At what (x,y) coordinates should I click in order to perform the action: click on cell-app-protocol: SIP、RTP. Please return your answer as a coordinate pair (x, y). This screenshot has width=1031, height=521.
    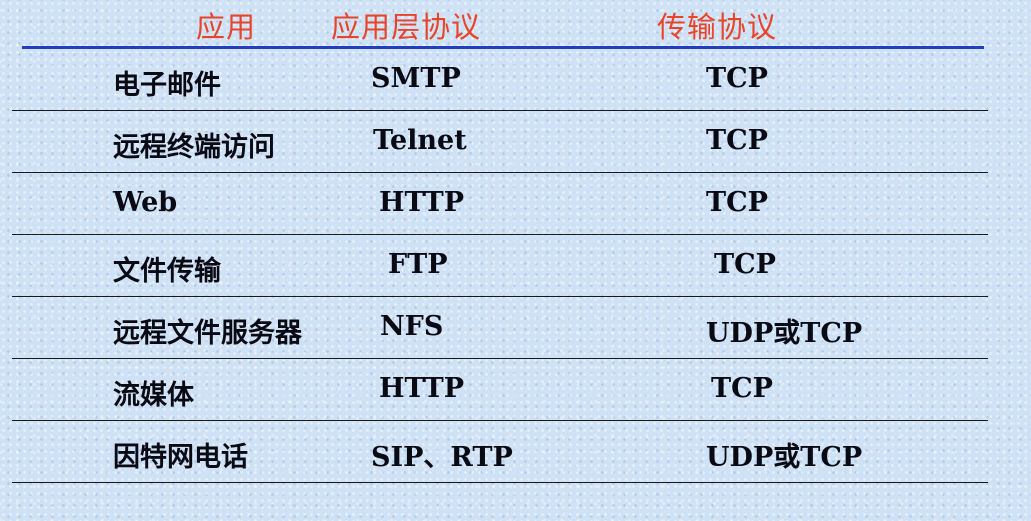
    Looking at the image, I should click on (442, 457).